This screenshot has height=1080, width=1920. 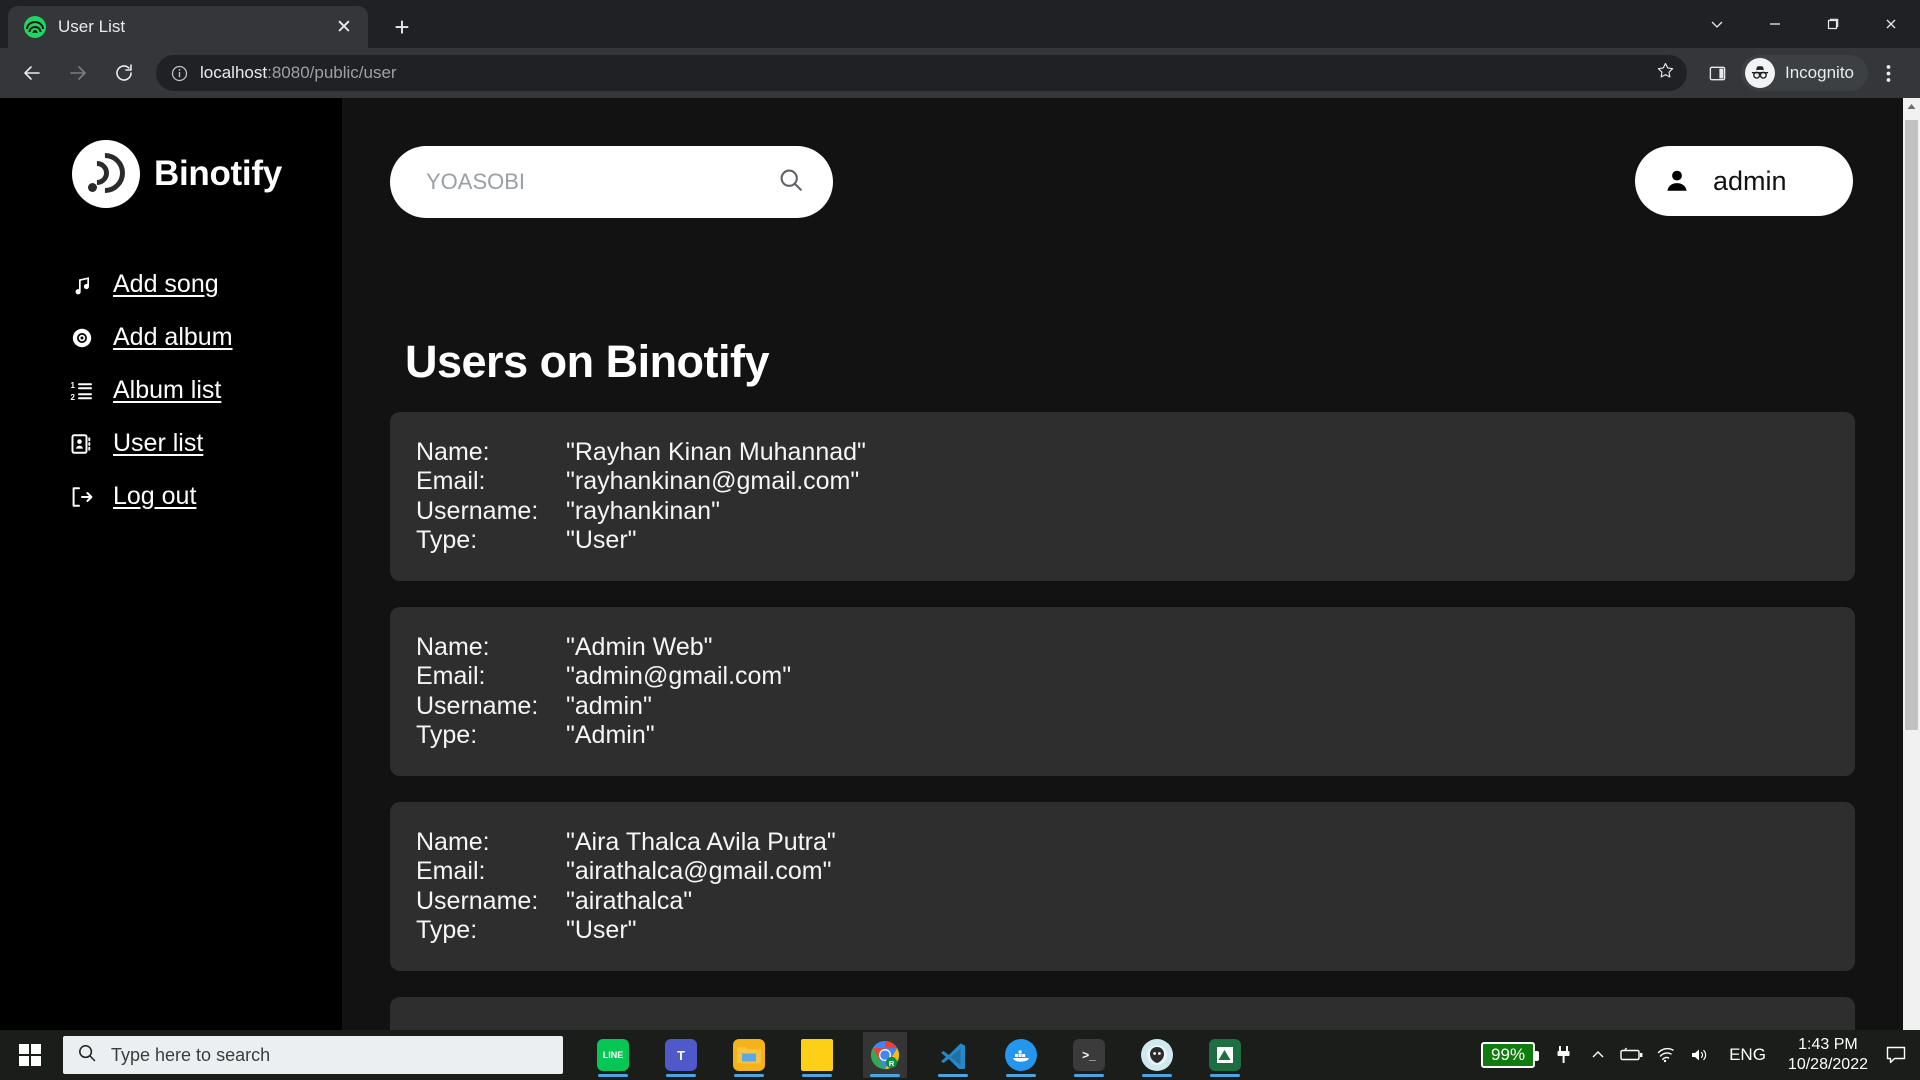 I want to click on taskbar-app-google-chrome: R, so click(x=885, y=1055).